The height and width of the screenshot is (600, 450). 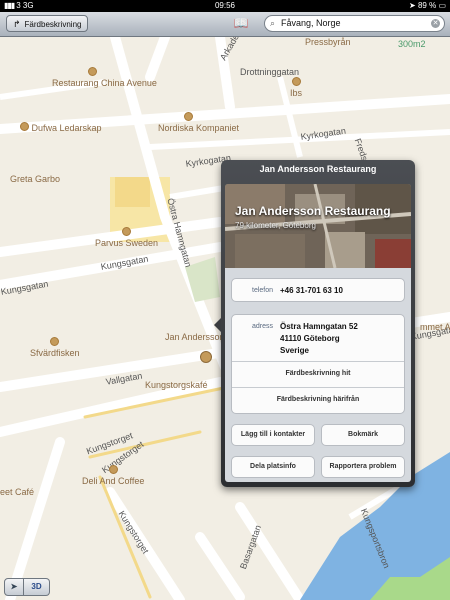 I want to click on locate-icon: ➤, so click(x=14, y=587).